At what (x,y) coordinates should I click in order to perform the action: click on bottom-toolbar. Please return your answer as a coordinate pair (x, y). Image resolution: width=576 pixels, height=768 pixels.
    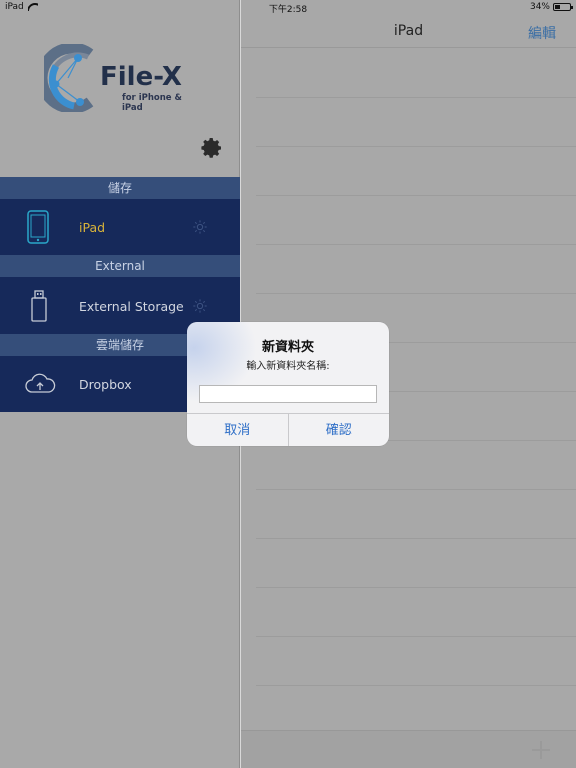
    Looking at the image, I should click on (408, 749).